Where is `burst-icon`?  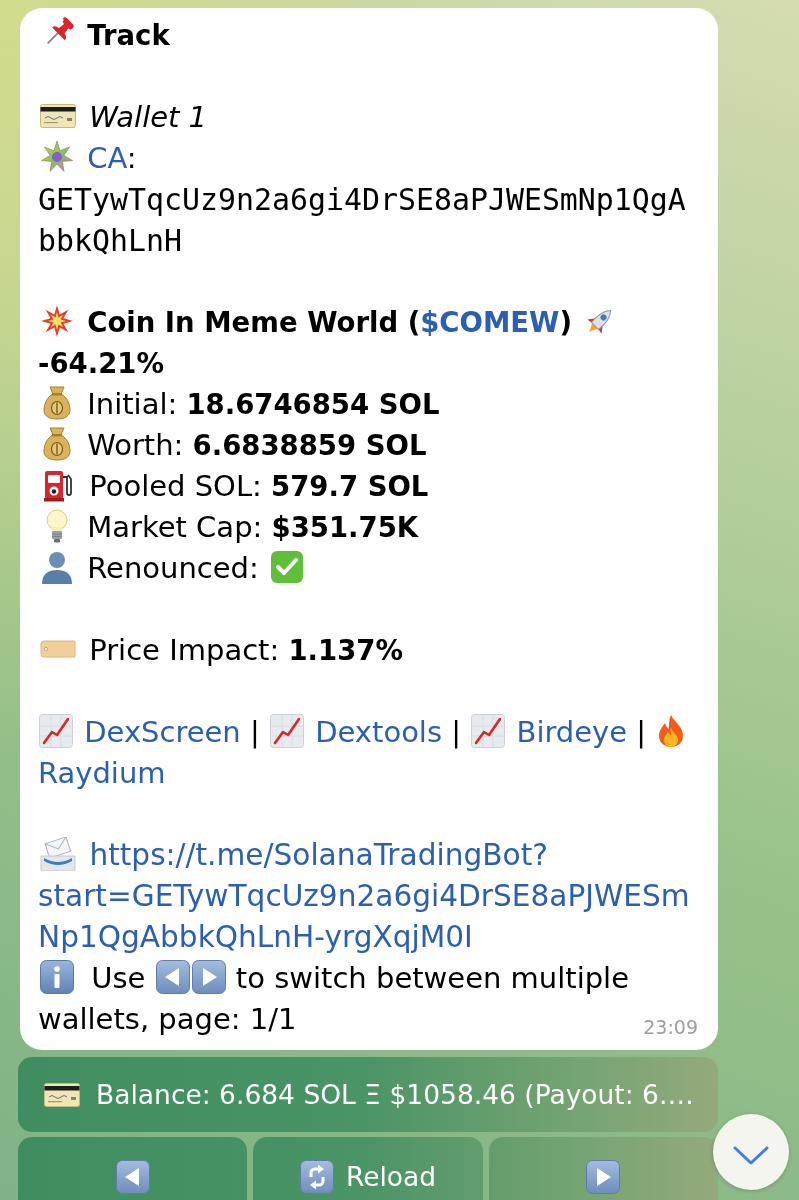
burst-icon is located at coordinates (57, 321).